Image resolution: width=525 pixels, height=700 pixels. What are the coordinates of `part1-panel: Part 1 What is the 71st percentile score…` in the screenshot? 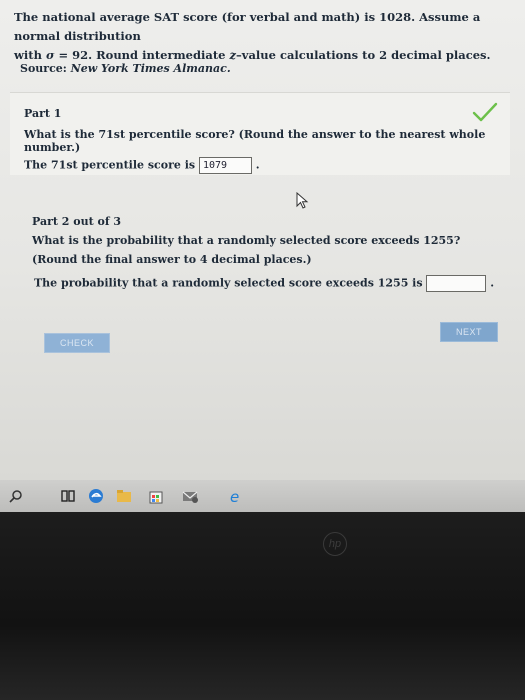 It's located at (260, 133).